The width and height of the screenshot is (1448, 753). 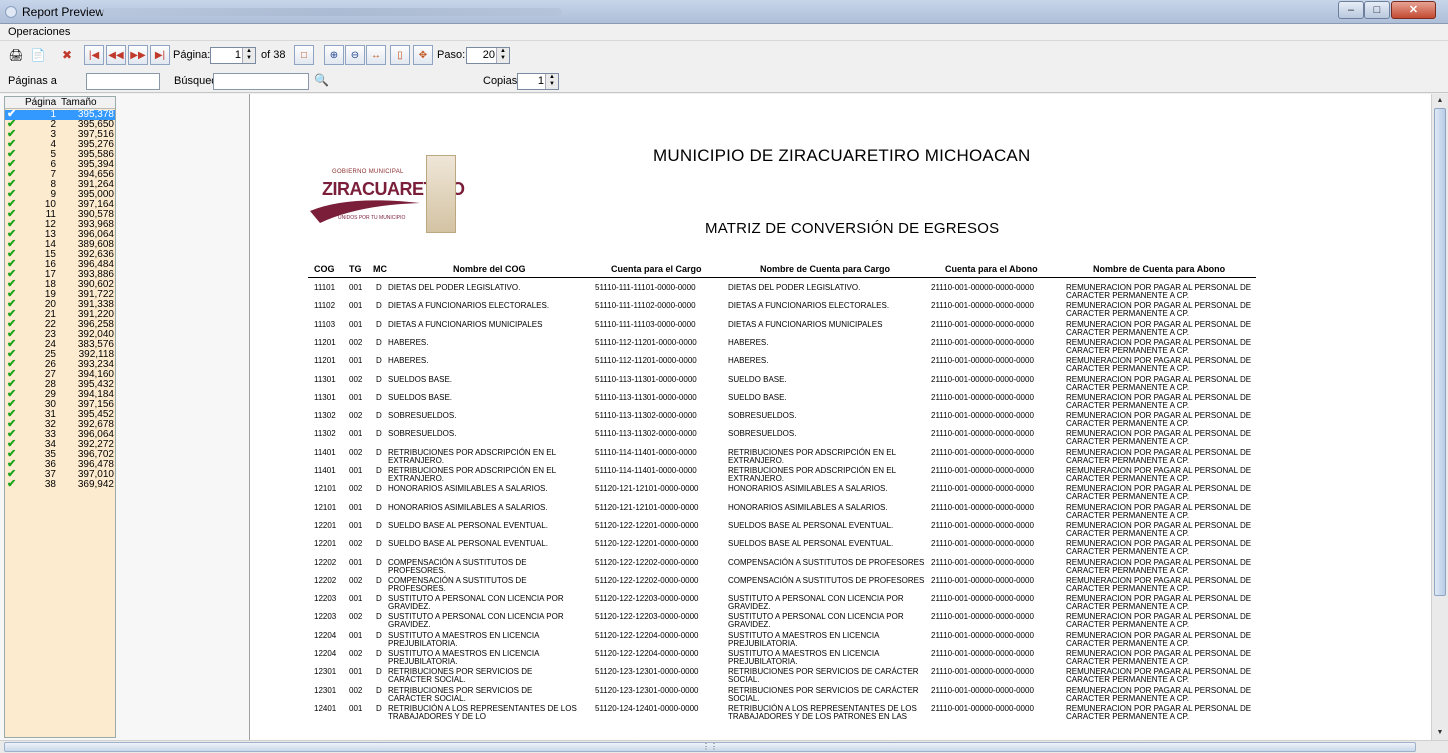 What do you see at coordinates (261, 81) in the screenshot?
I see `busqueda-input` at bounding box center [261, 81].